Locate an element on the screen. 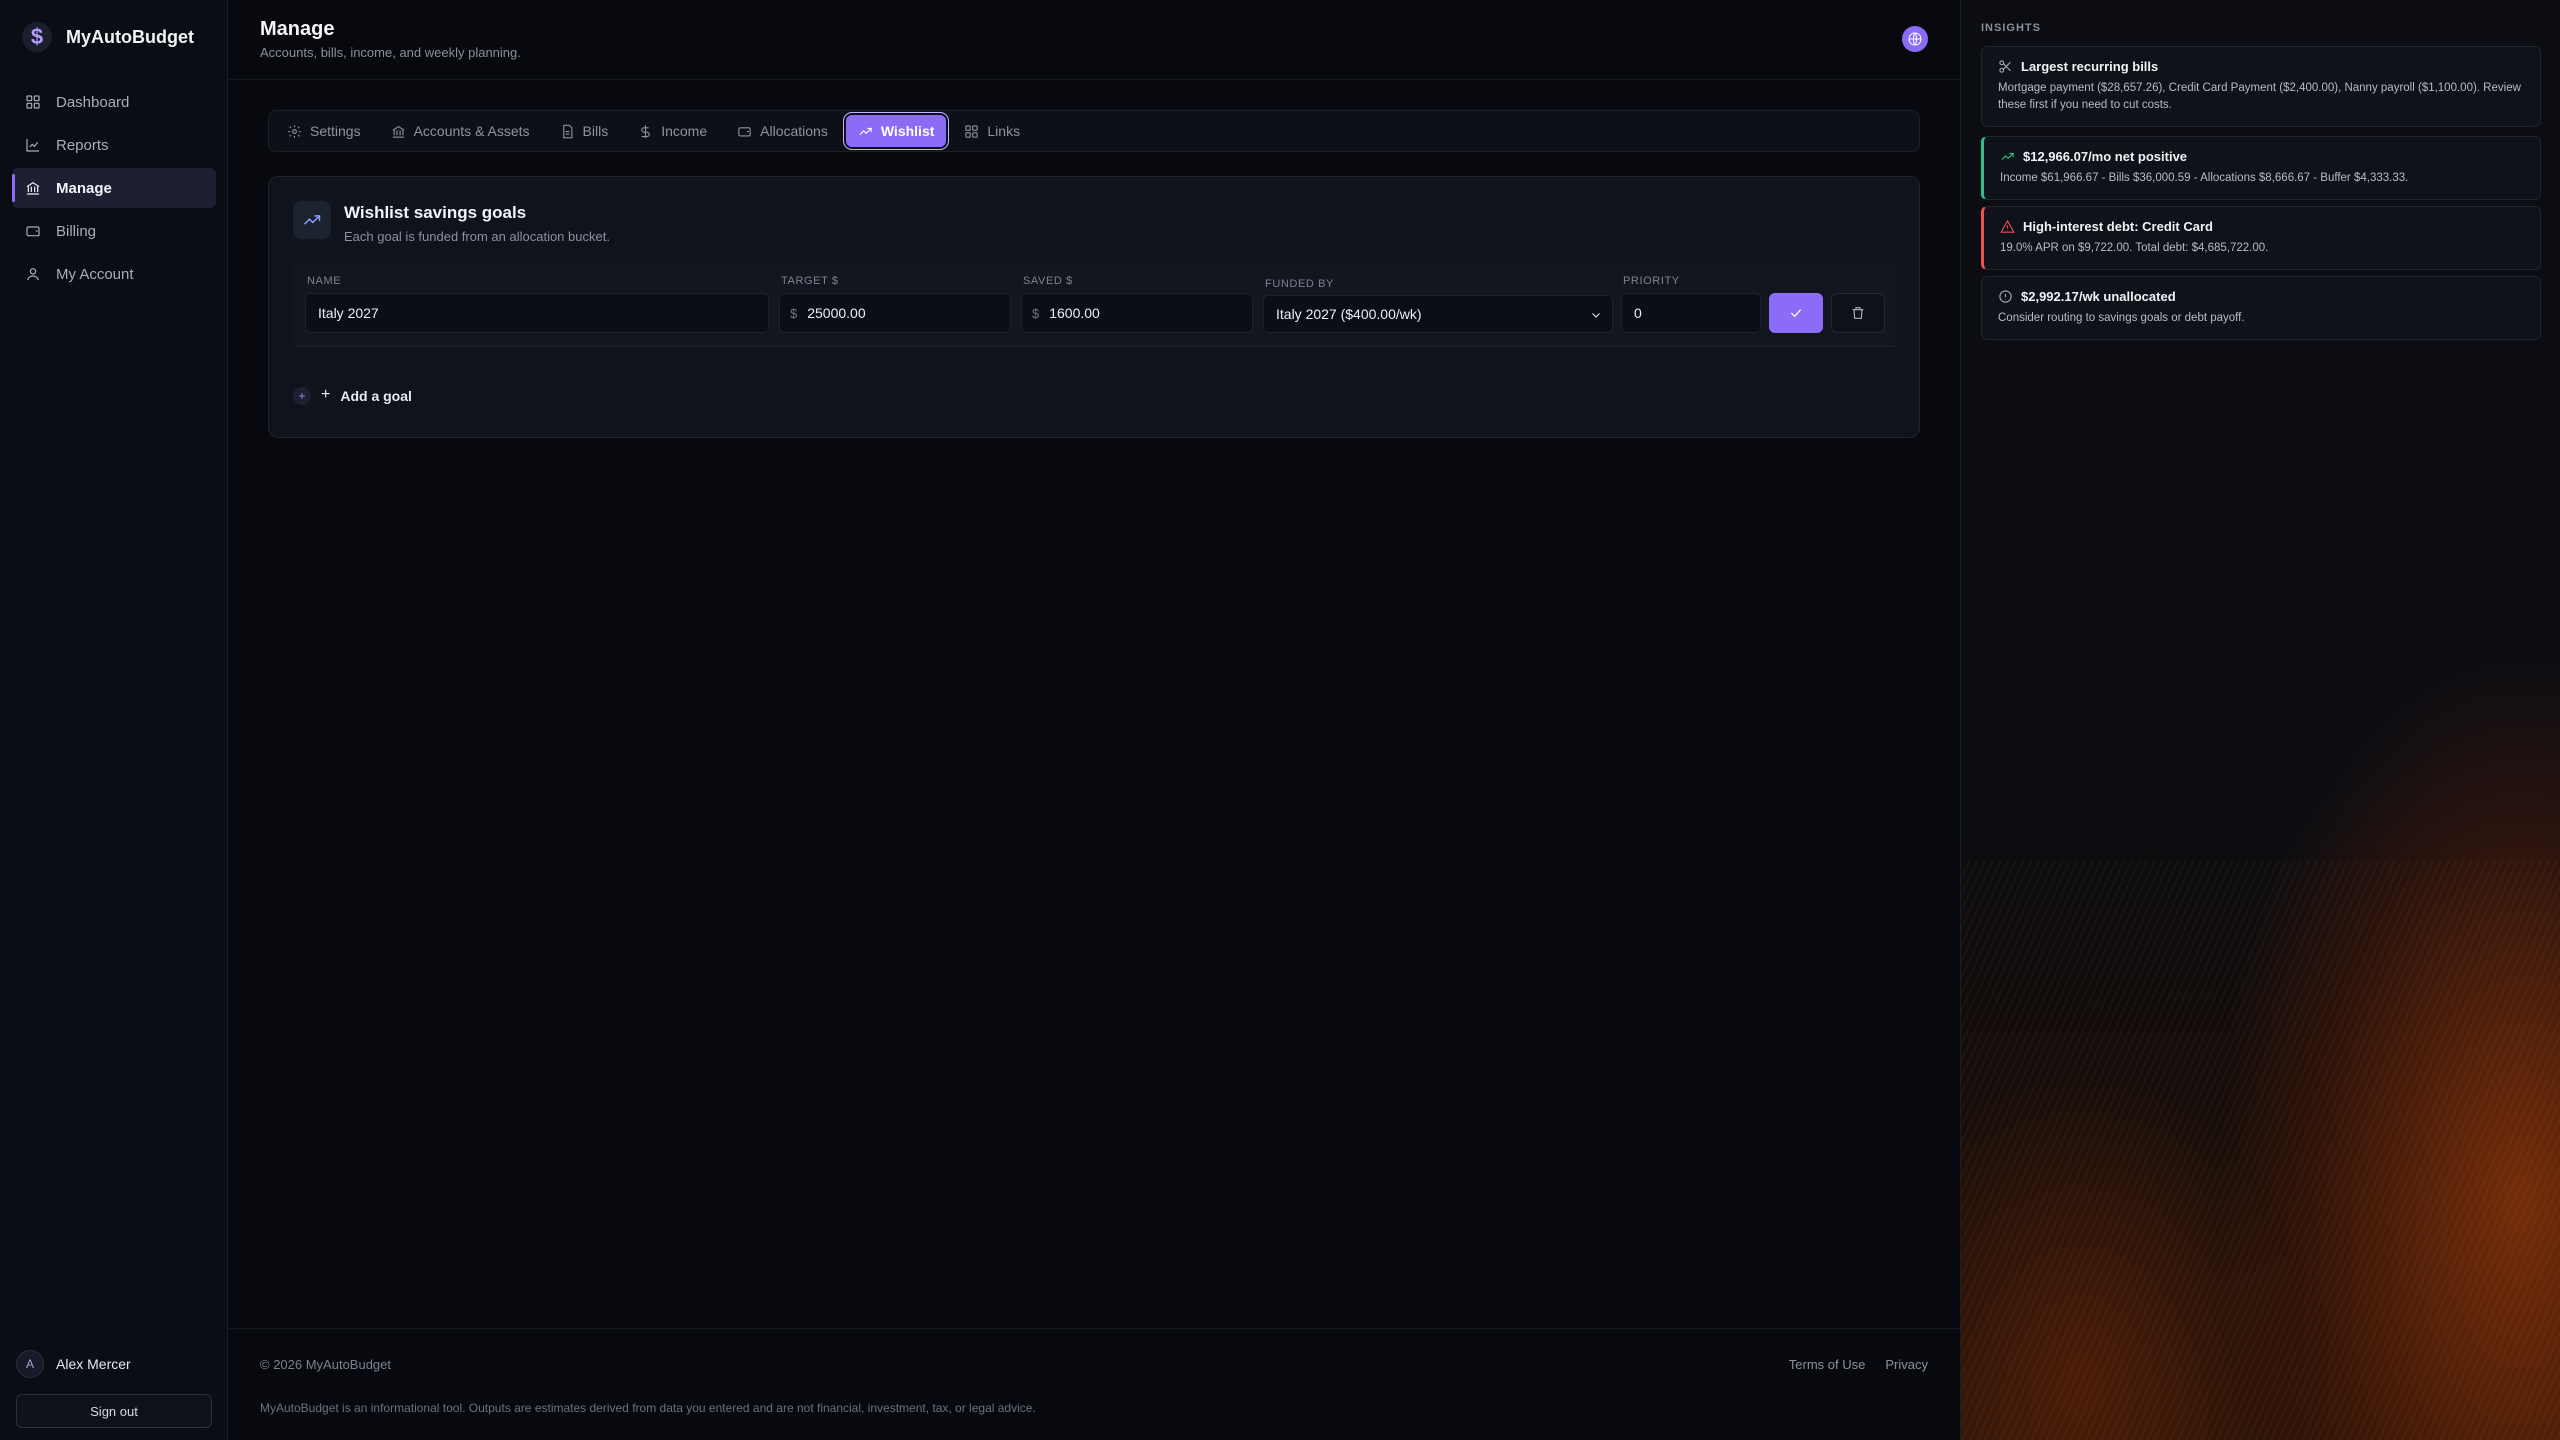  tab-label: Settings is located at coordinates (335, 131).